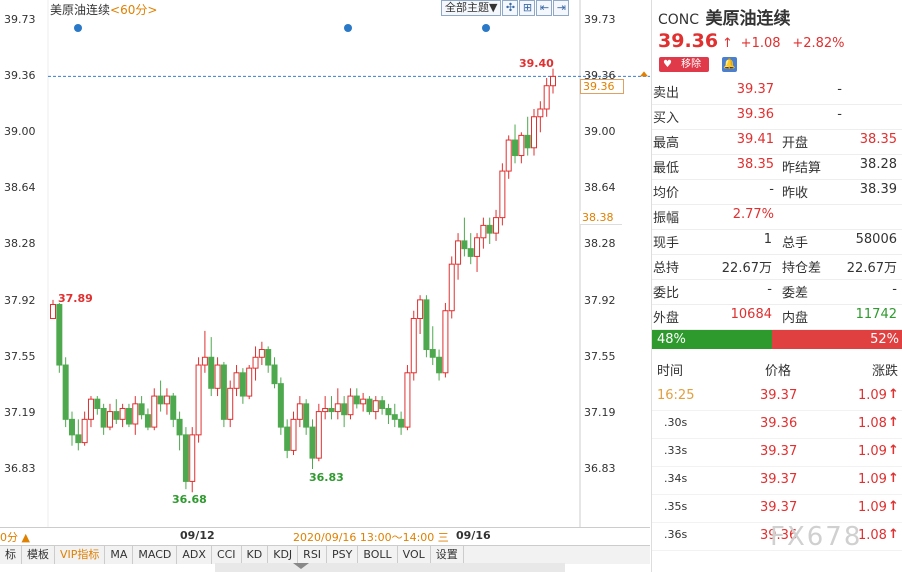 This screenshot has height=572, width=902. Describe the element at coordinates (878, 189) in the screenshot. I see `prev-close-value: 38.39` at that location.